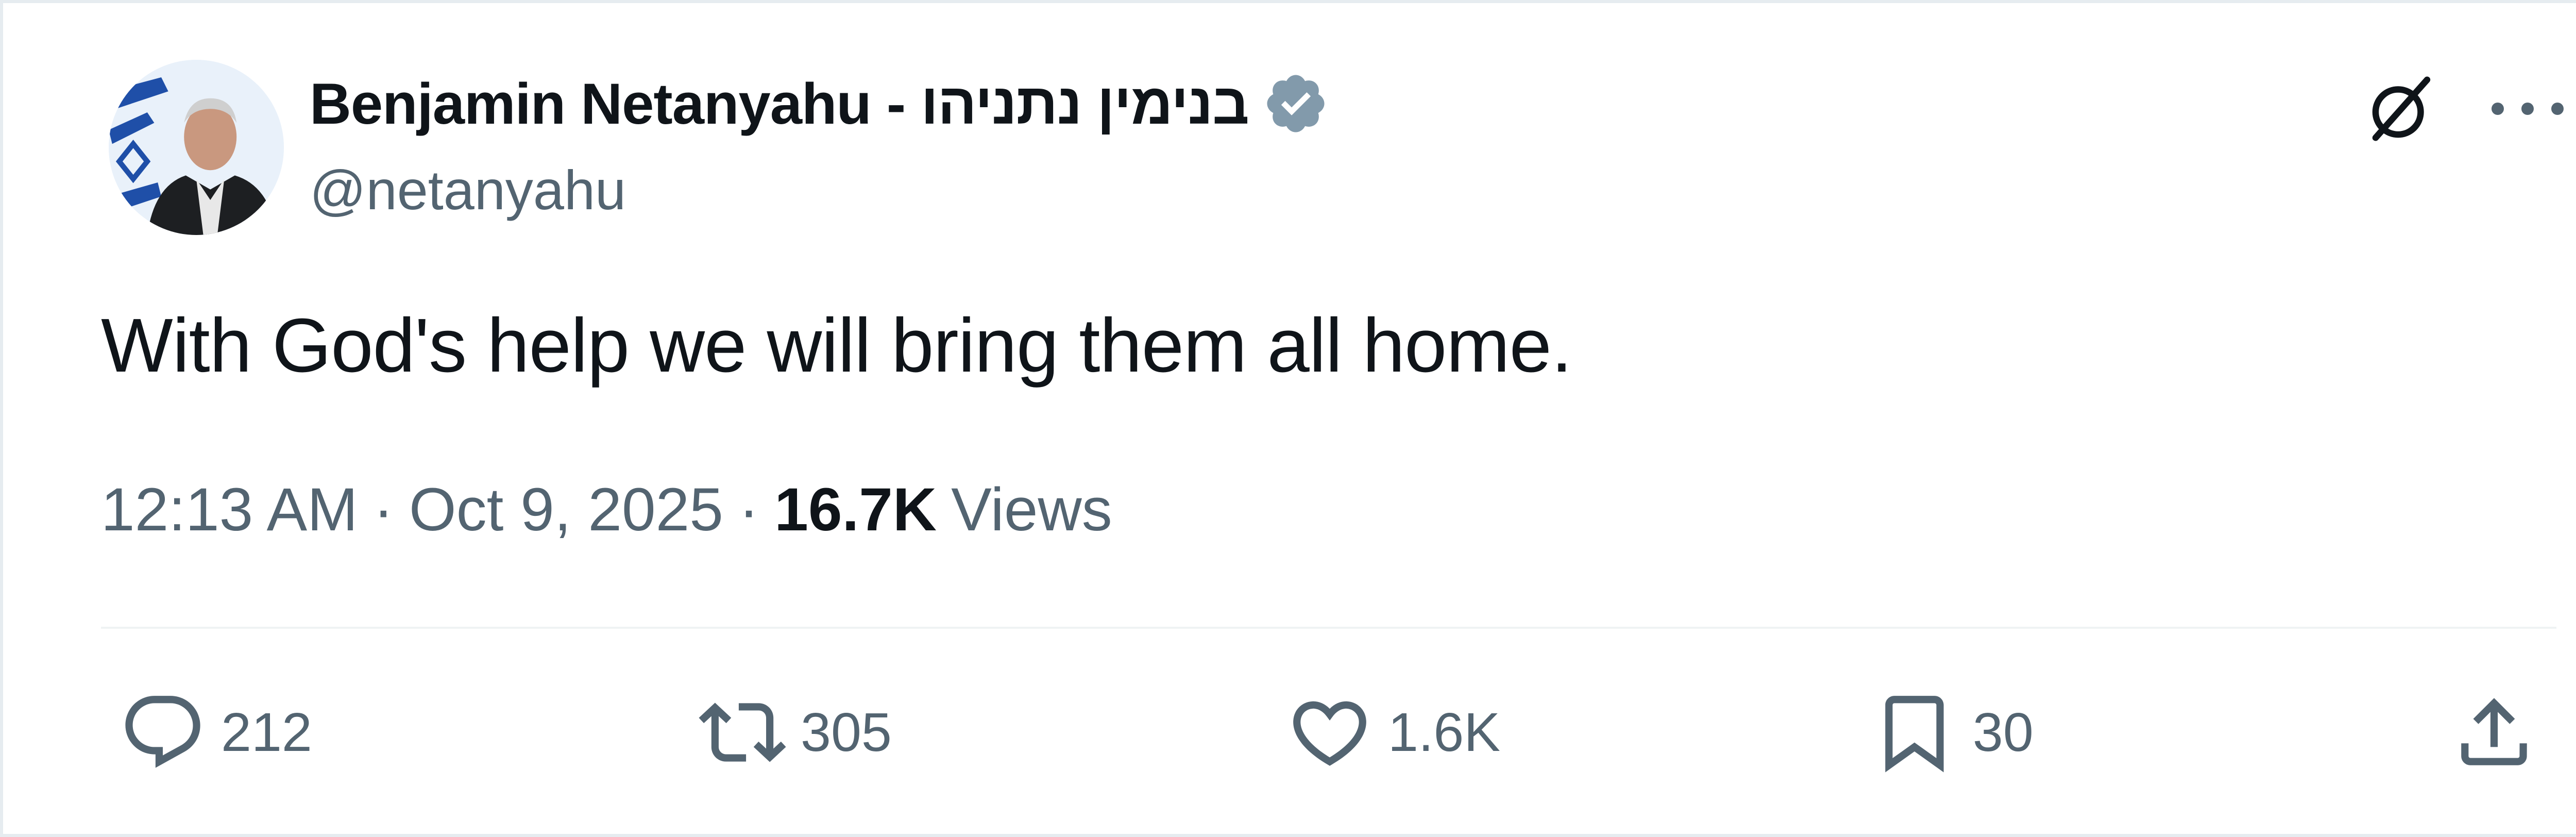 The image size is (2576, 837). Describe the element at coordinates (742, 732) in the screenshot. I see `retweet-icon` at that location.